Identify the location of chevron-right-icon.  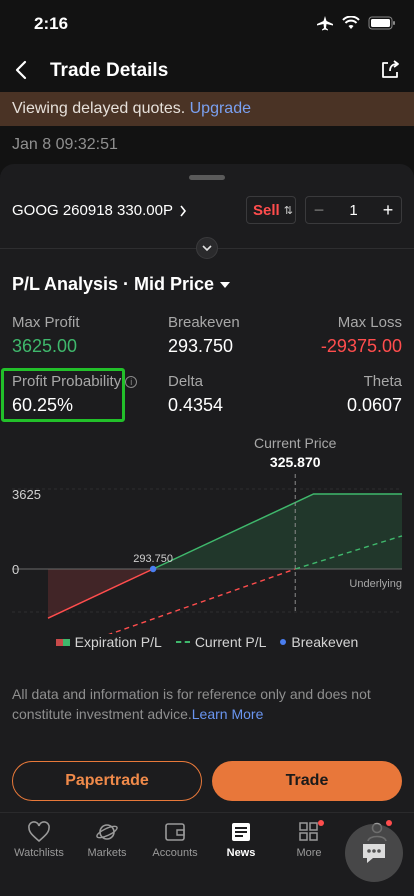
(183, 210).